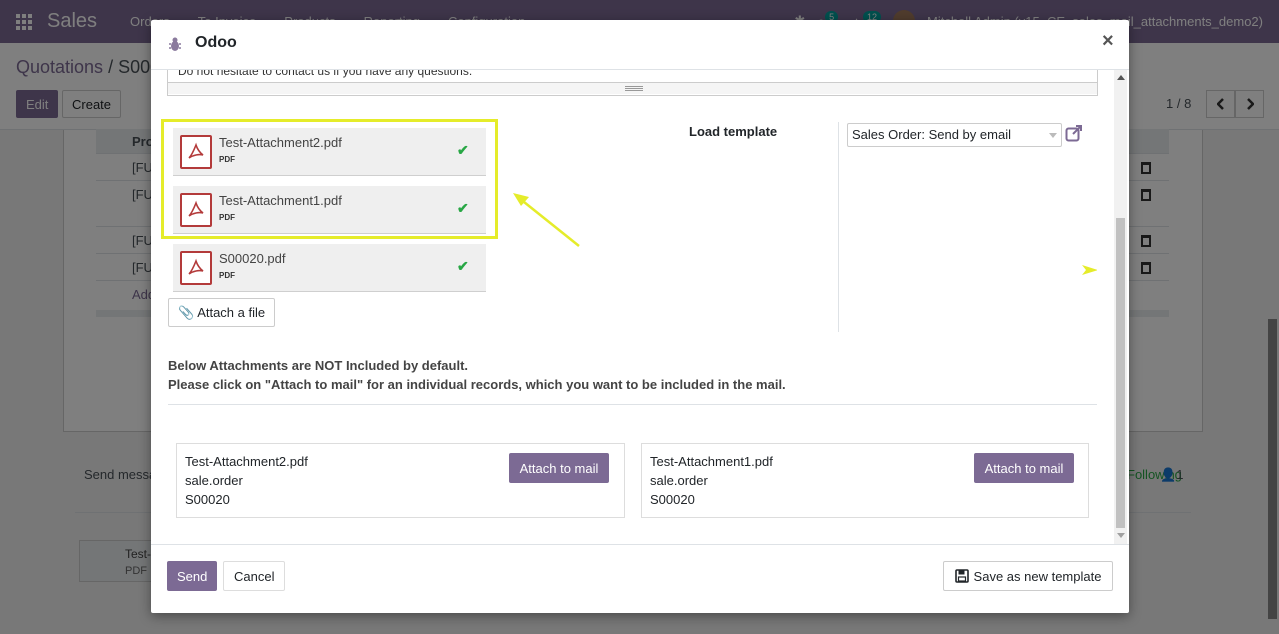 The image size is (1279, 634). I want to click on scroll-up-icon, so click(1121, 77).